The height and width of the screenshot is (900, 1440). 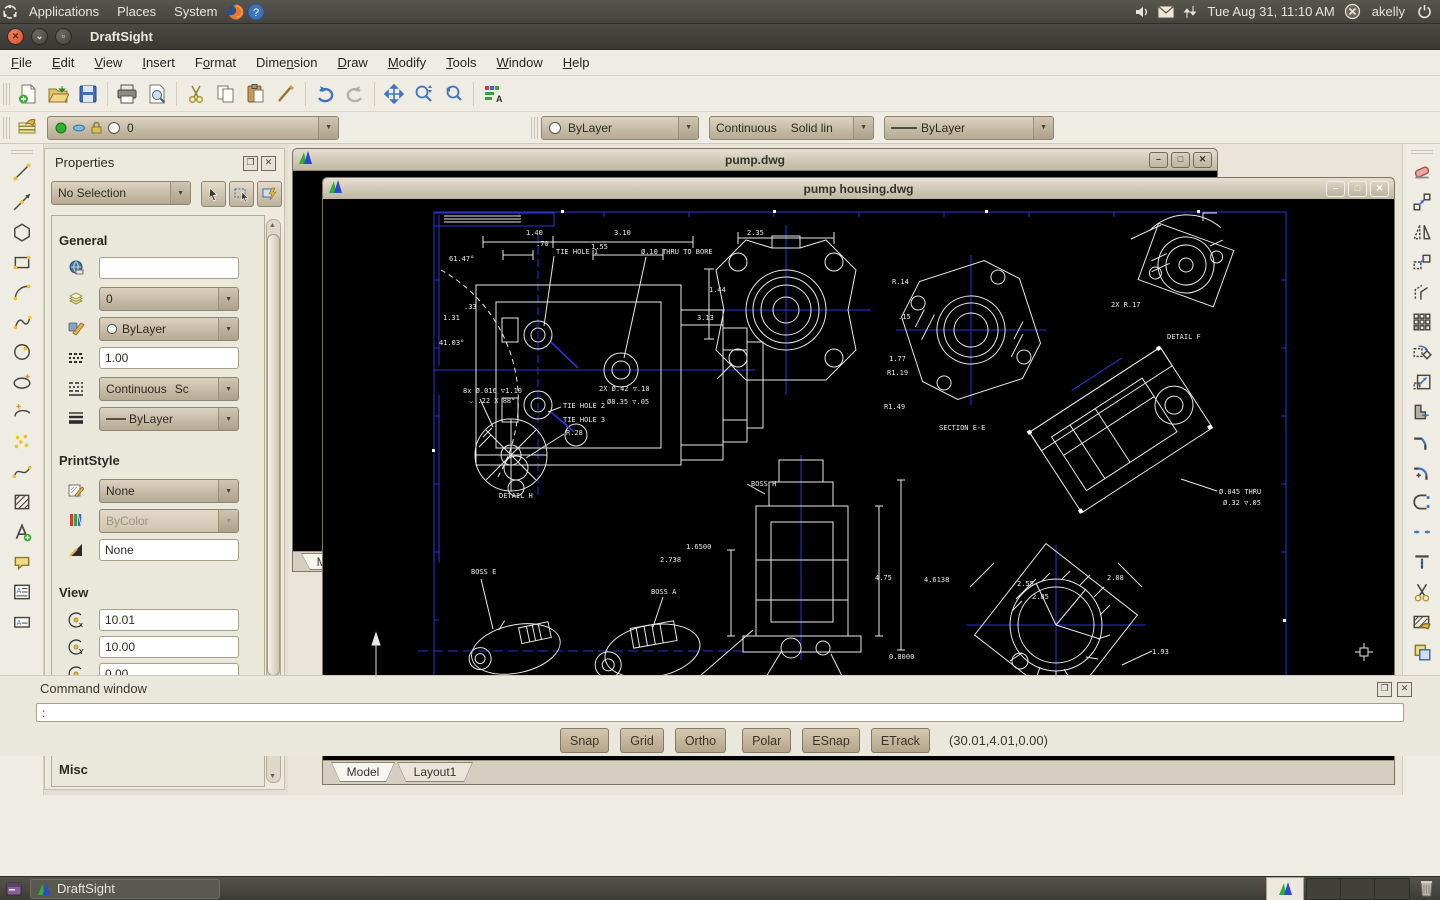 I want to click on power-icon, so click(x=1424, y=12).